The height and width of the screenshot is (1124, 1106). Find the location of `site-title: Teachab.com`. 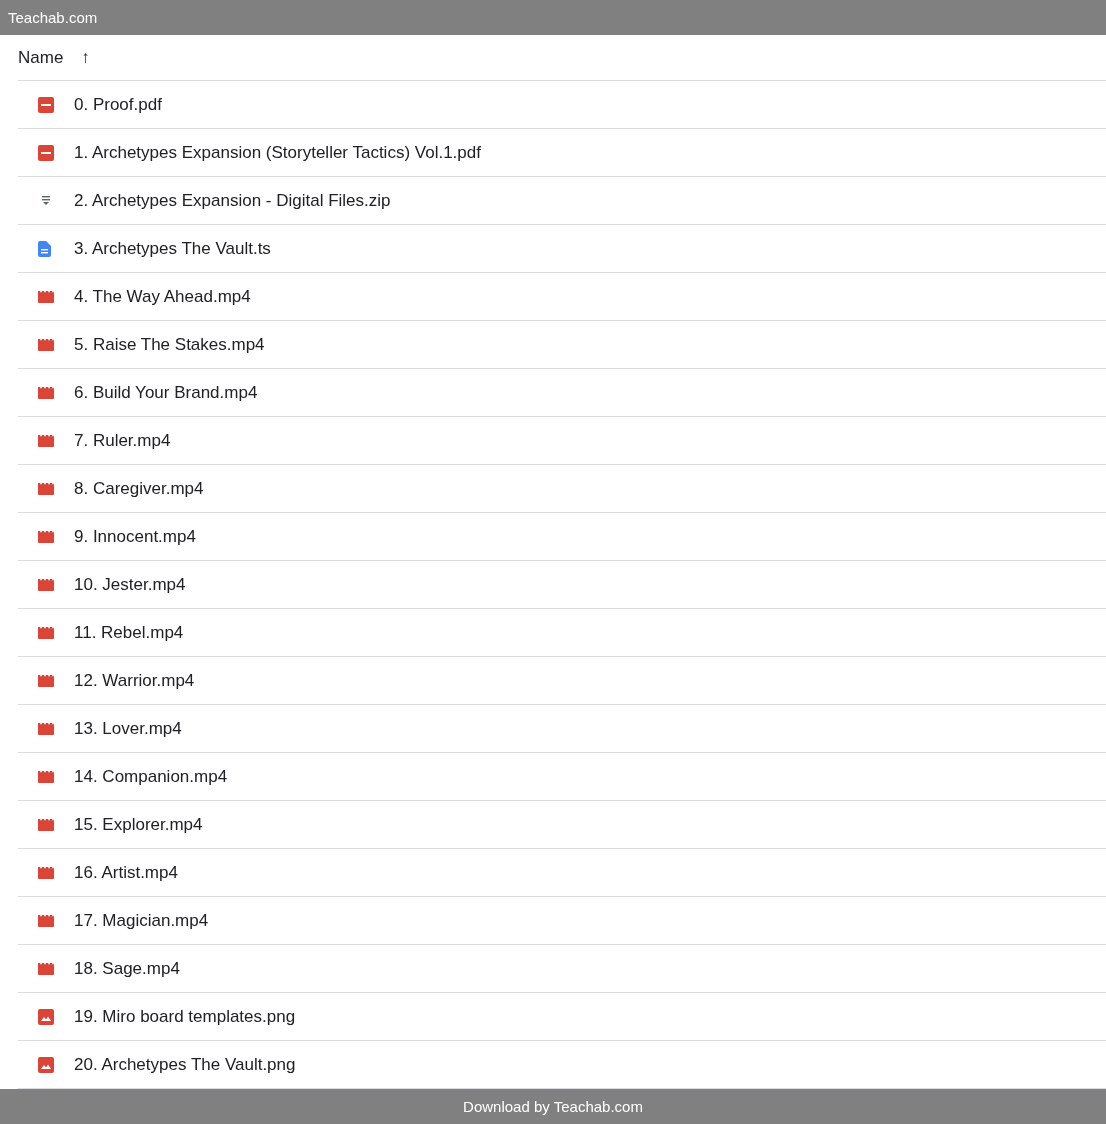

site-title: Teachab.com is located at coordinates (53, 17).